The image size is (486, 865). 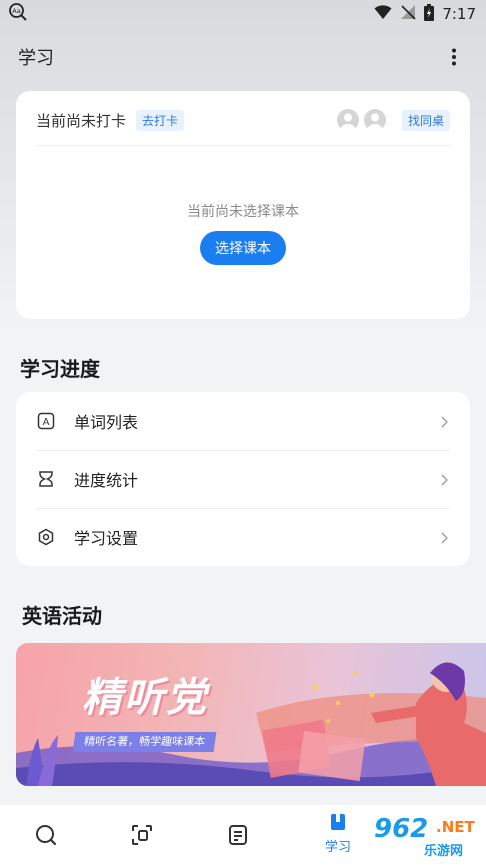 I want to click on status-bar: Aa 7:17, so click(x=243, y=14).